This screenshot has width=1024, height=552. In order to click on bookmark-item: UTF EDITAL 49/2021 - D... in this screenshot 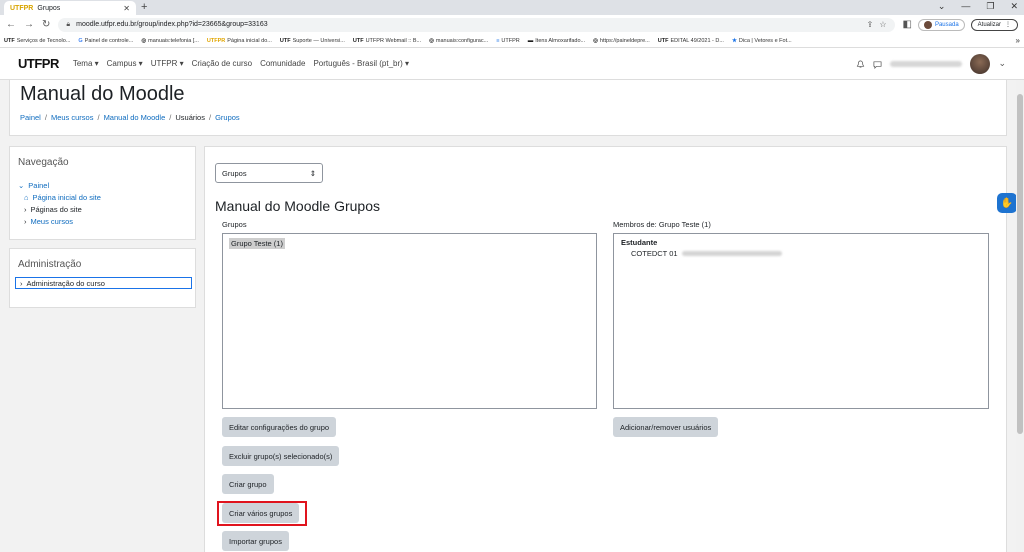, I will do `click(691, 41)`.